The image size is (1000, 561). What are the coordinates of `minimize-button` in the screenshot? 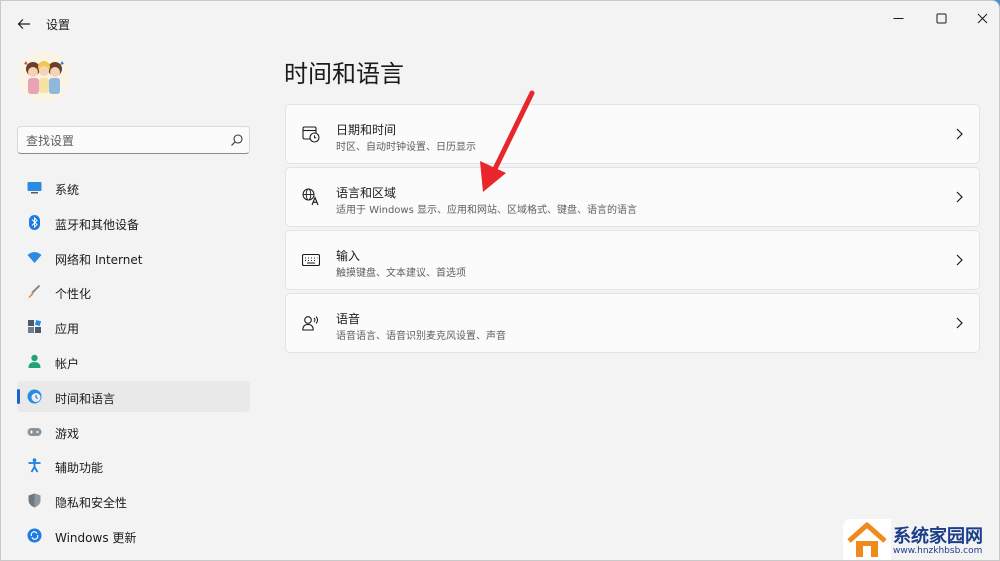 It's located at (898, 18).